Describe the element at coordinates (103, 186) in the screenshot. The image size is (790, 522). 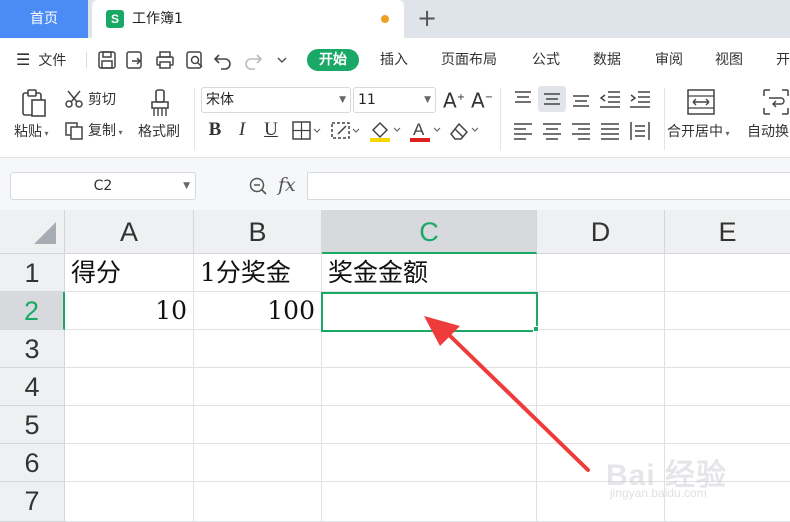
I see `name-box: C2 ▼` at that location.